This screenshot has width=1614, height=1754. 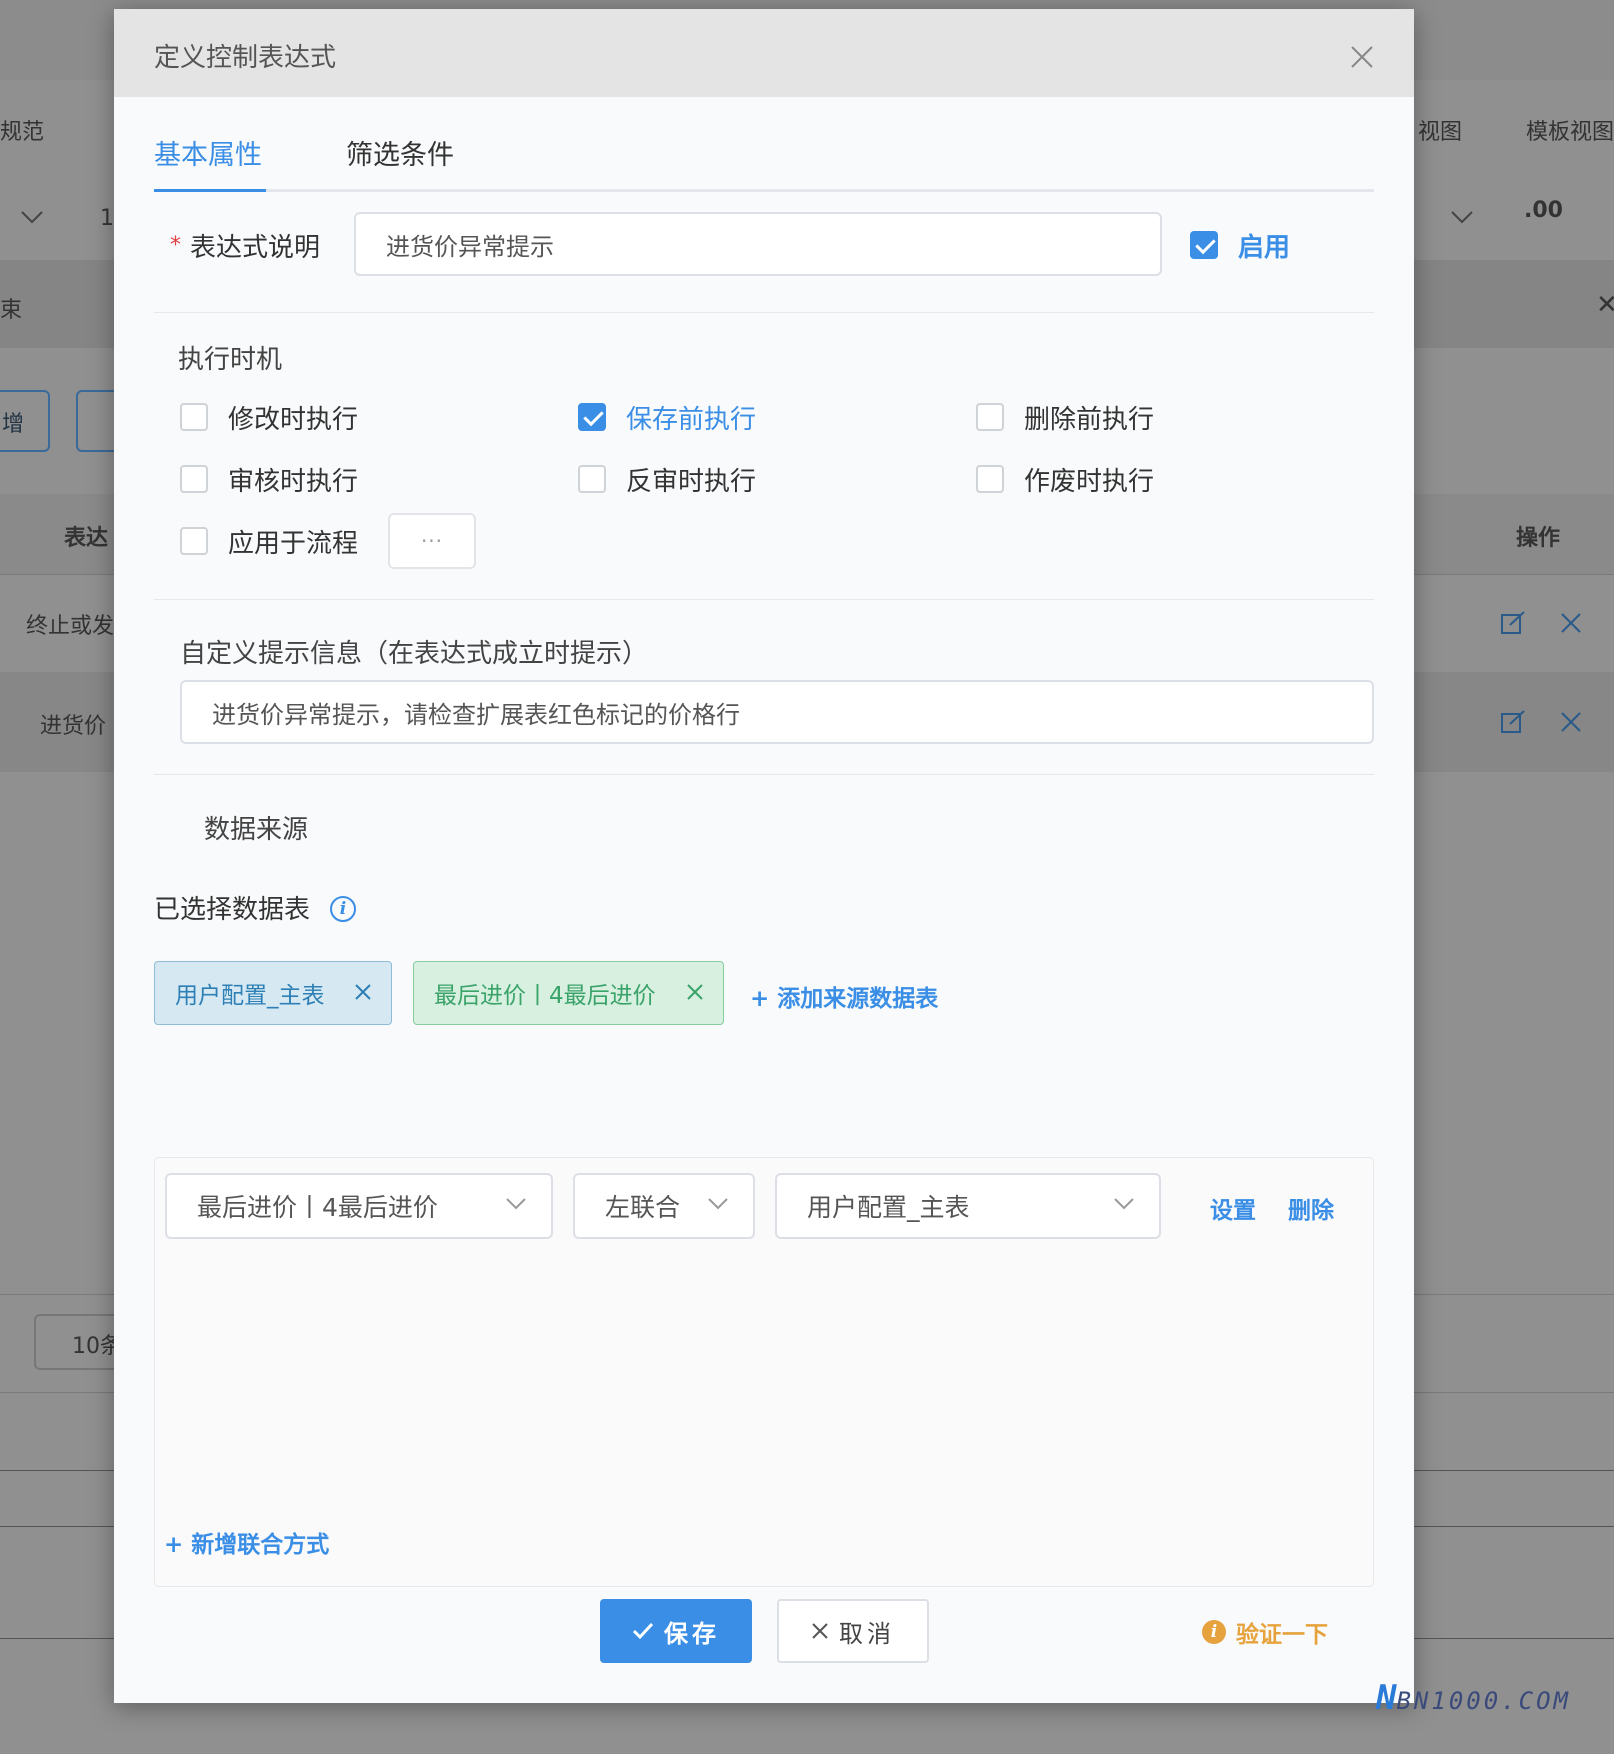 What do you see at coordinates (293, 541) in the screenshot?
I see `checkbox-apply-workflow-label: 应用于流程` at bounding box center [293, 541].